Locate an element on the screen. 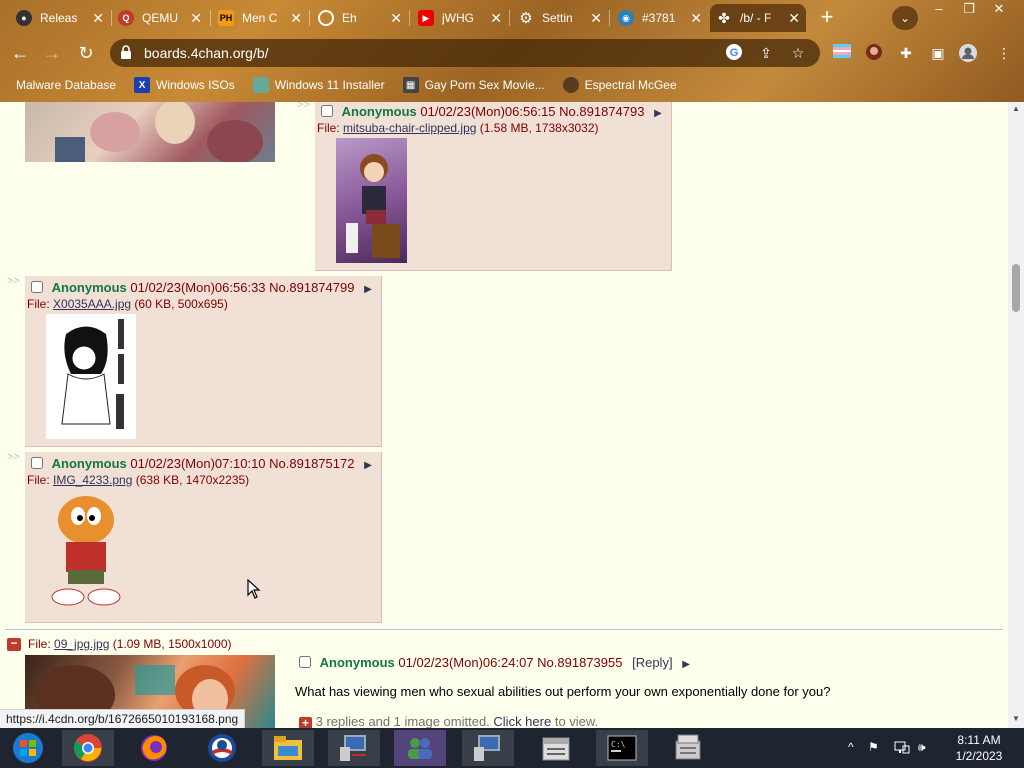 This screenshot has height=768, width=1024. back-button: ← is located at coordinates (20, 53).